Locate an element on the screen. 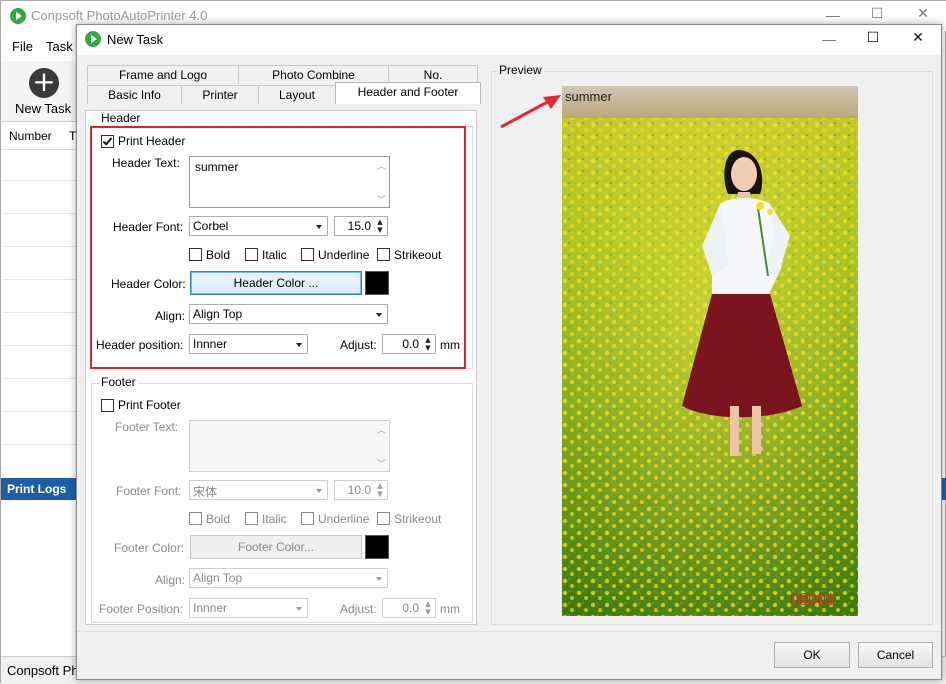 Image resolution: width=946 pixels, height=684 pixels. main-window-title: Conpsoft PhotoAutoPrinter 4.0 is located at coordinates (119, 15).